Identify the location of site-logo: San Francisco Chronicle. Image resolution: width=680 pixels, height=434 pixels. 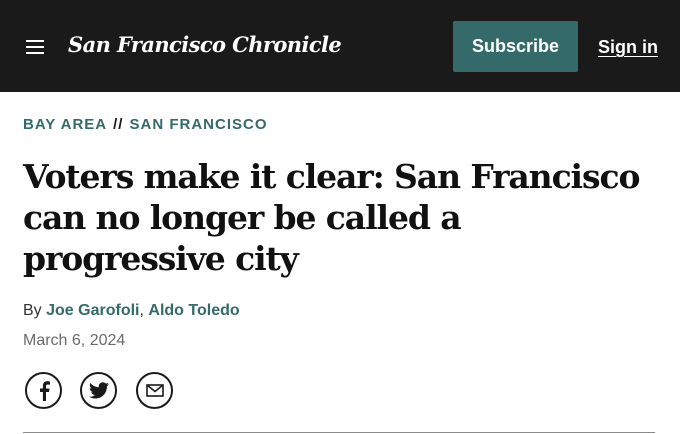
(205, 45).